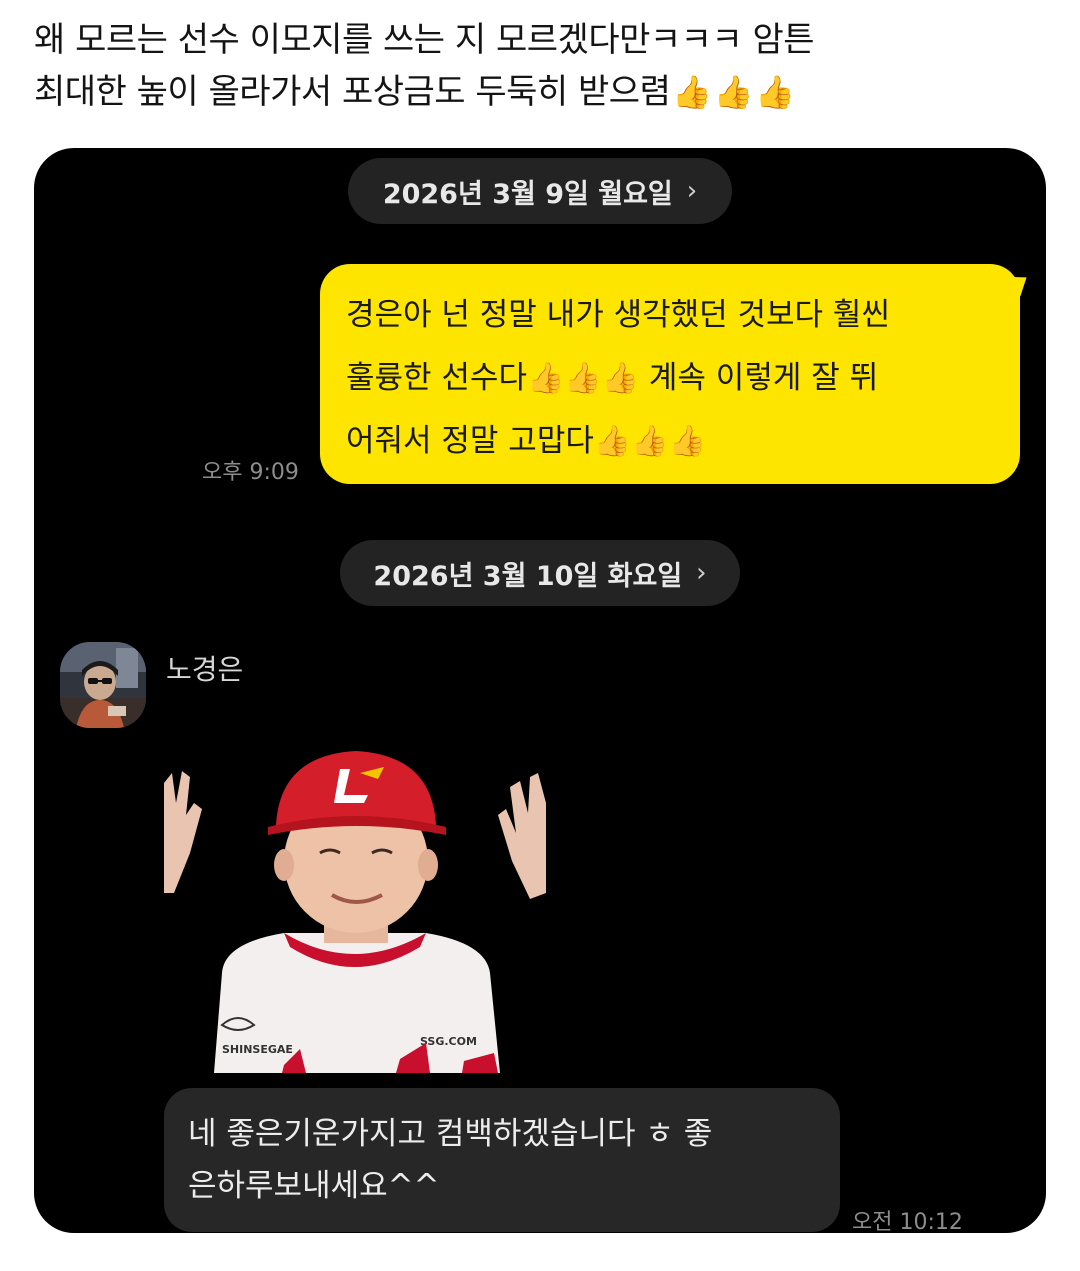 Image resolution: width=1080 pixels, height=1271 pixels. What do you see at coordinates (759, 378) in the screenshot?
I see `message-line-2-b: 계속 이렇게 잘 뛰` at bounding box center [759, 378].